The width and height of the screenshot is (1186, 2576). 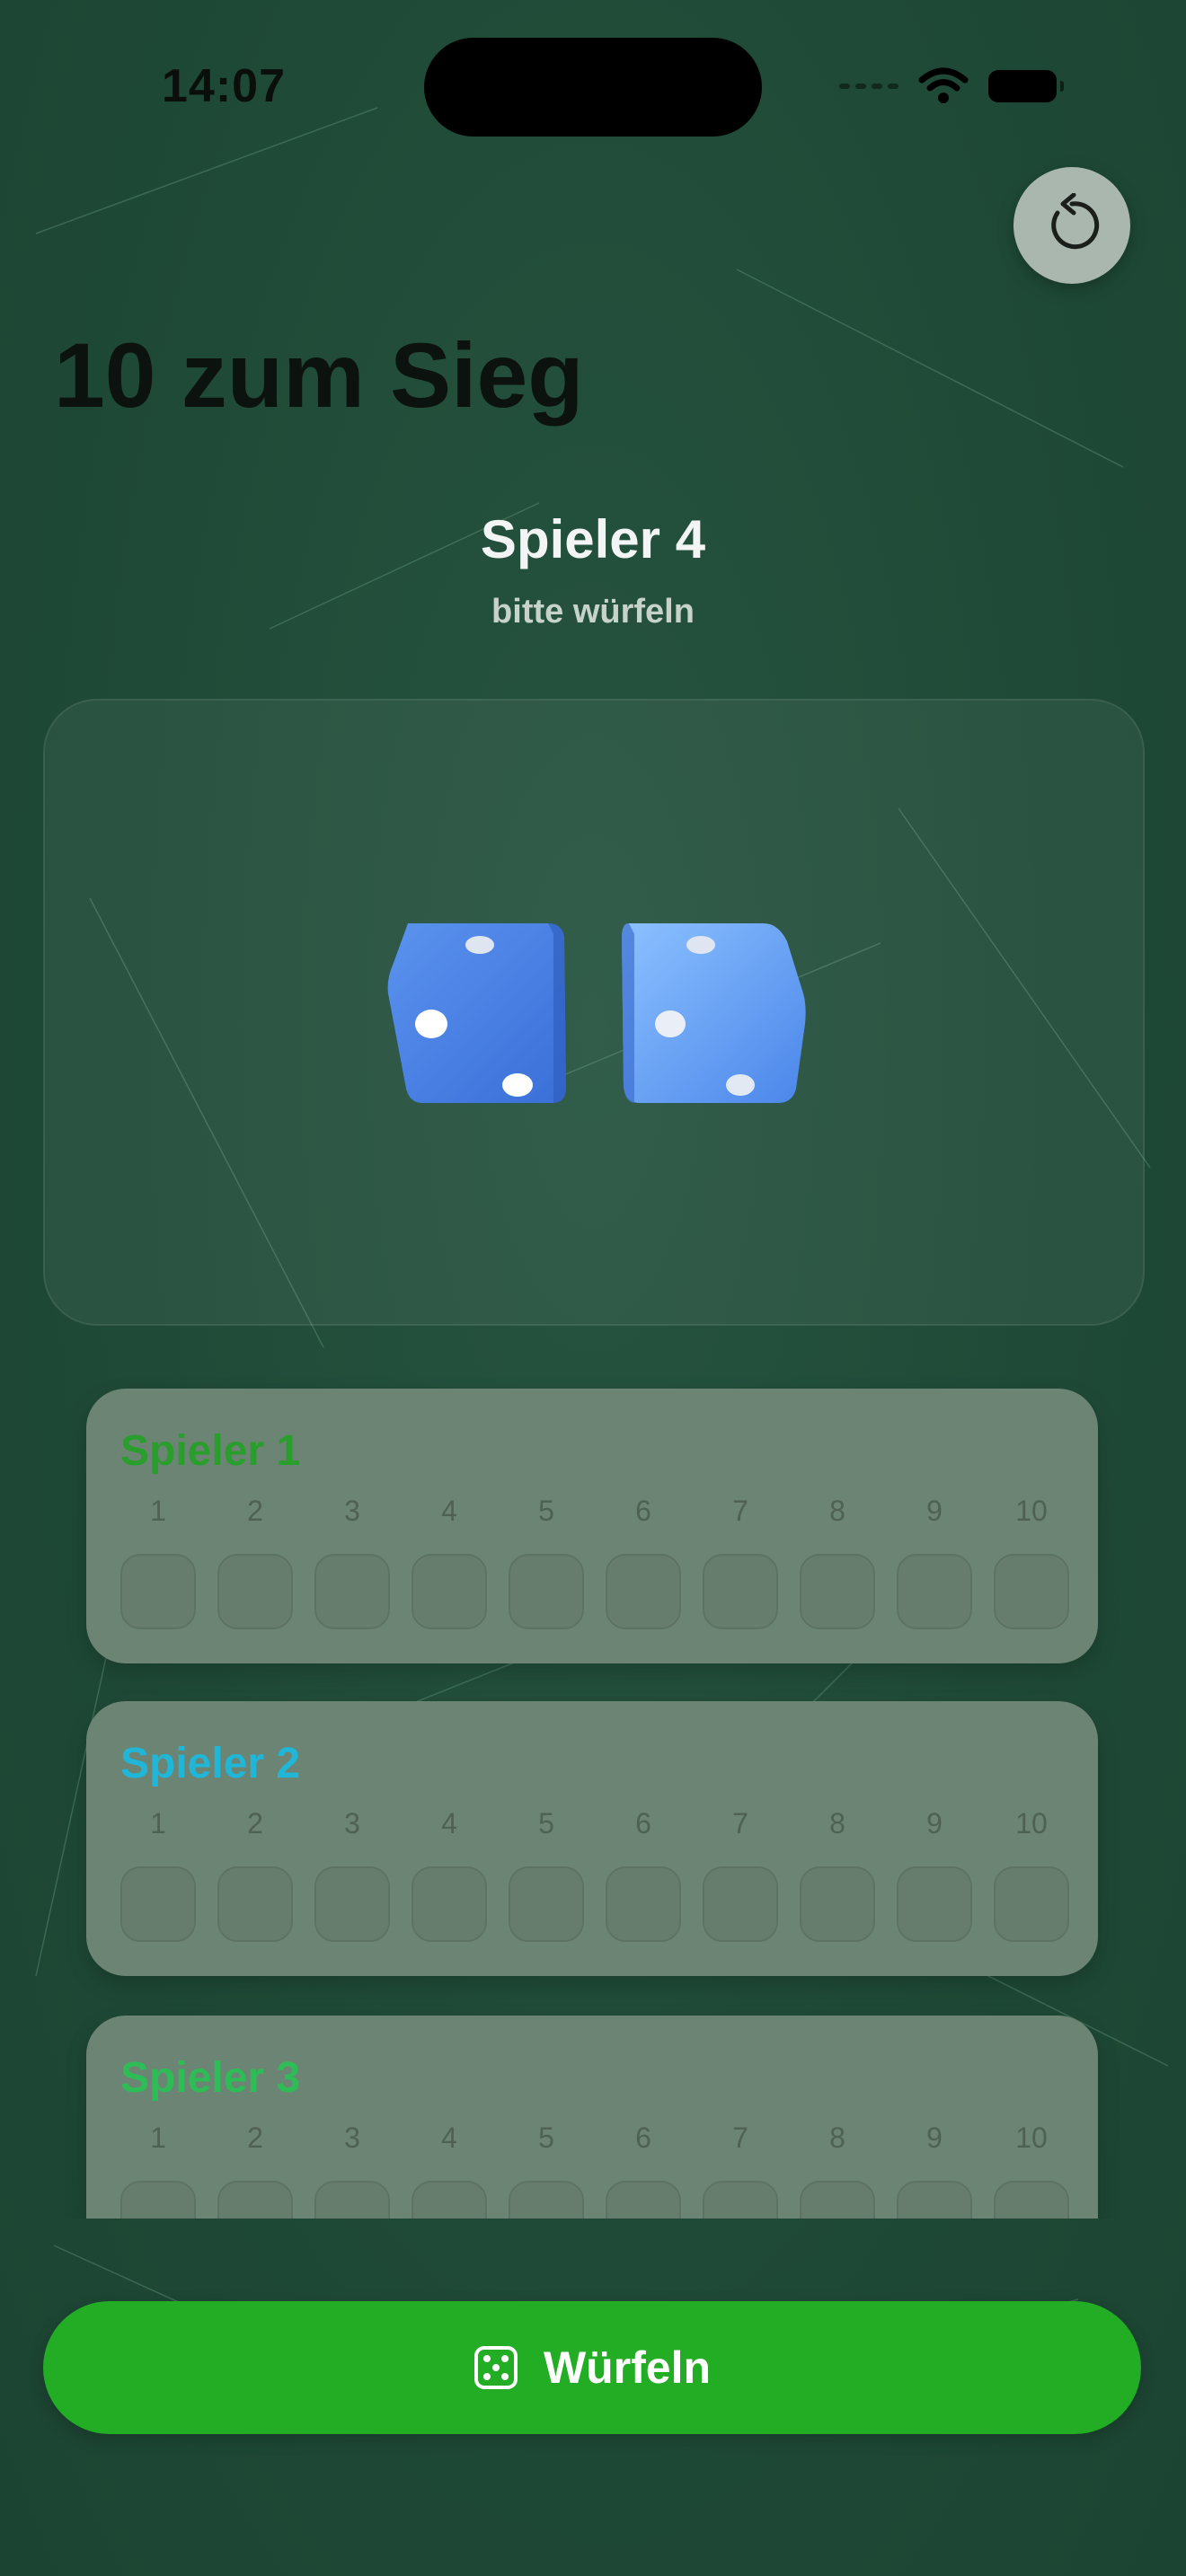 I want to click on current-player-name: Spieler 4, so click(x=593, y=539).